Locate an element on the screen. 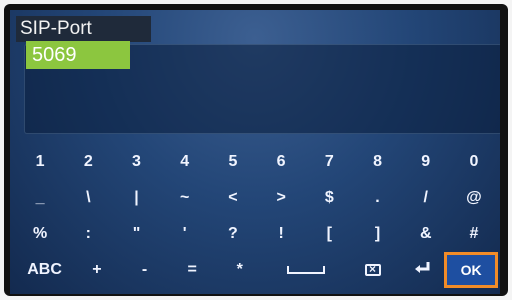  page-title: SIP-Port is located at coordinates (83, 29).